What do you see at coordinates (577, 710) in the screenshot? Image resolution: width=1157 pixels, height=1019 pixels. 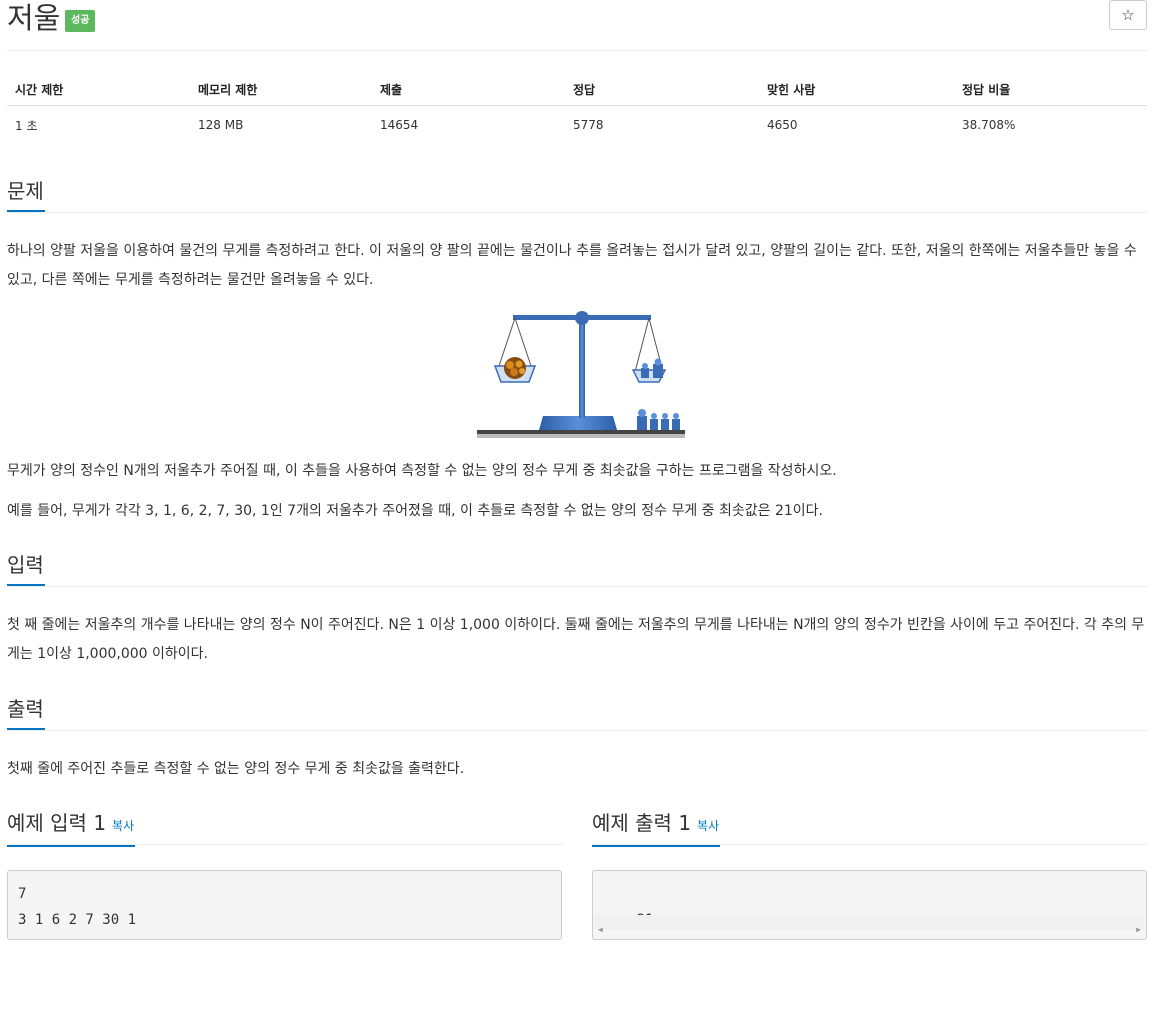 I see `output-section-head: 출력` at bounding box center [577, 710].